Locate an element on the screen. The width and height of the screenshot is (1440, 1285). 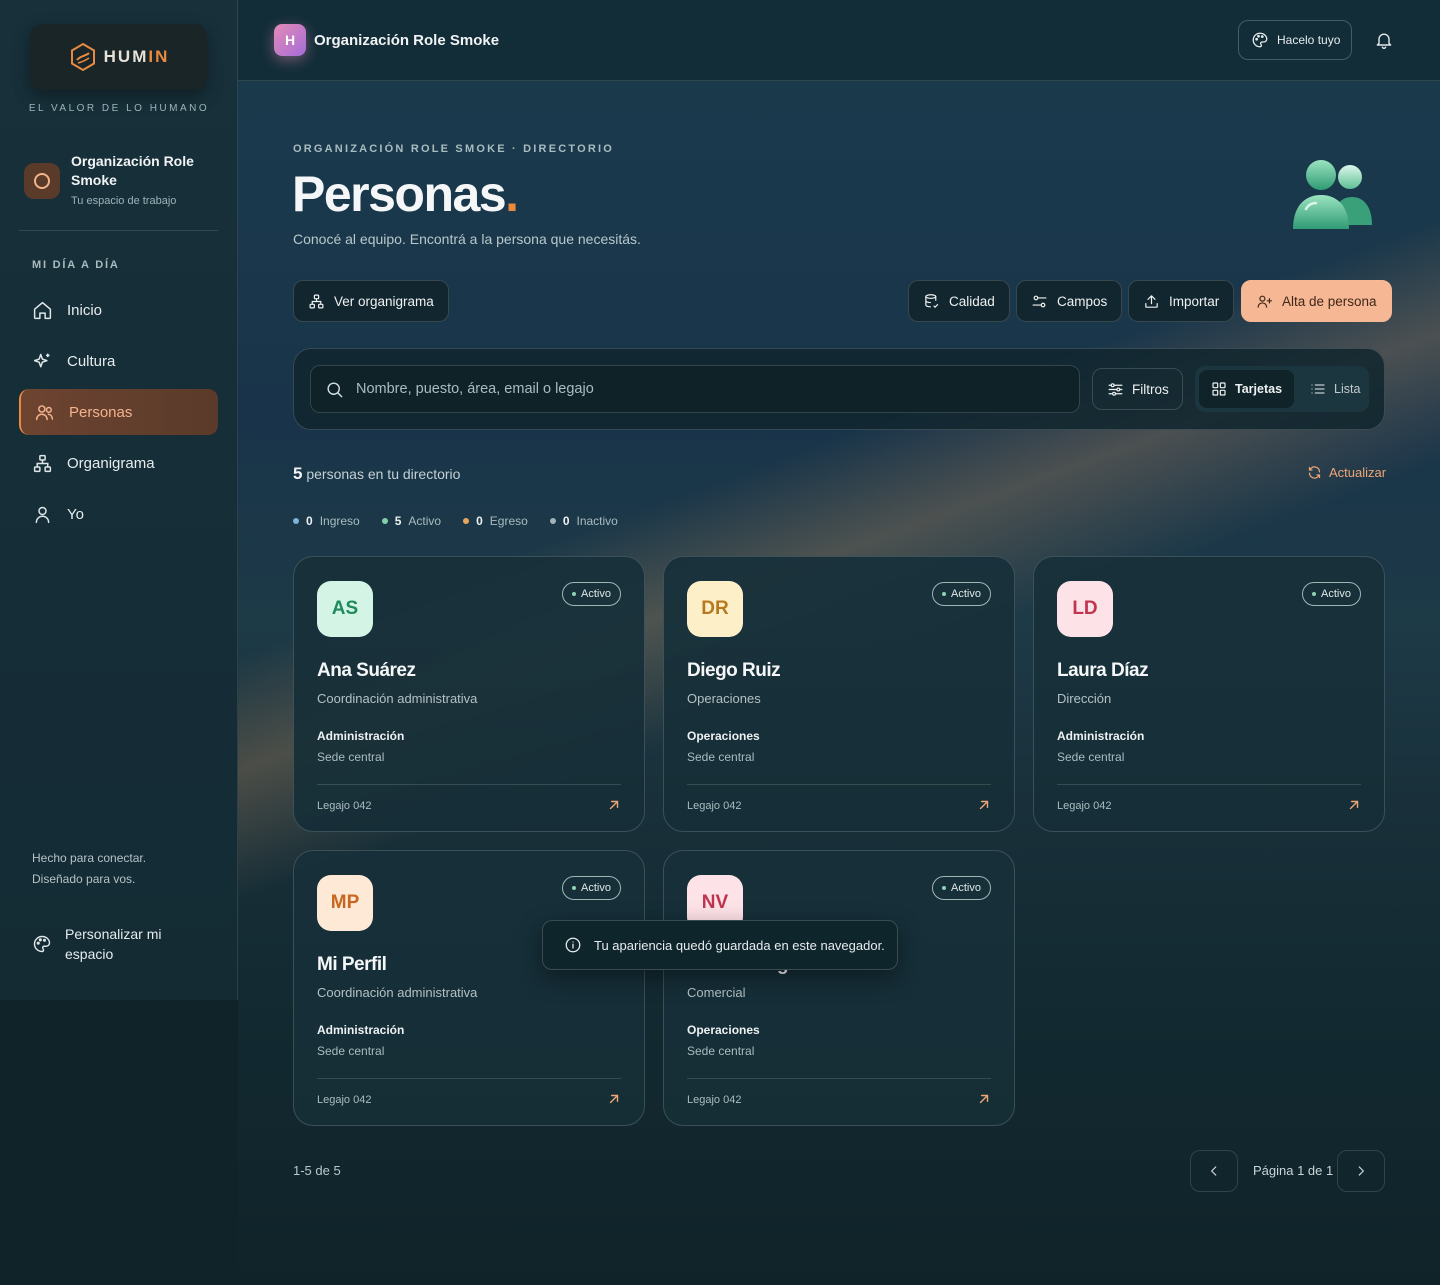
fields-button: Campos is located at coordinates (1069, 301).